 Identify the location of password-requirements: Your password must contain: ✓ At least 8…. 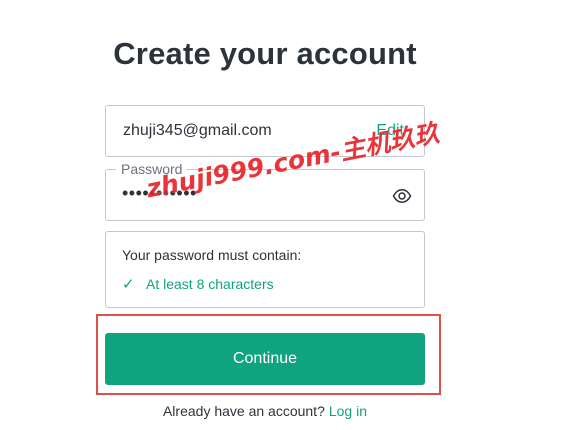
(265, 269).